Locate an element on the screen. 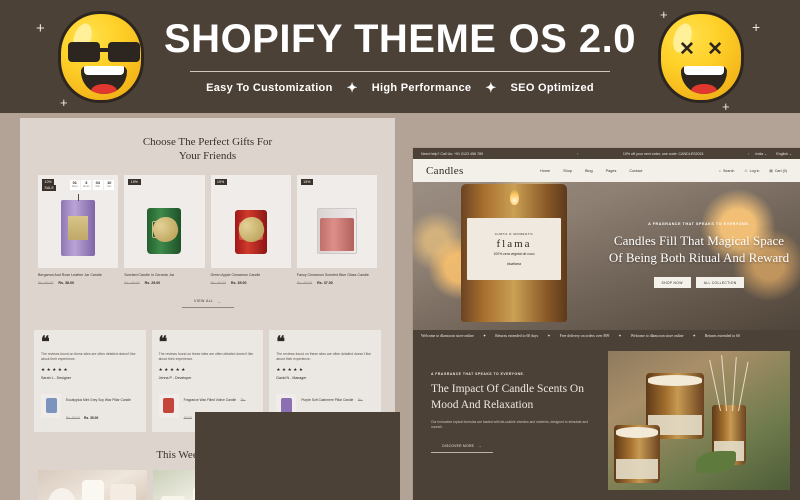 The height and width of the screenshot is (500, 800). bottle-label-brand: flama is located at coordinates (514, 244).